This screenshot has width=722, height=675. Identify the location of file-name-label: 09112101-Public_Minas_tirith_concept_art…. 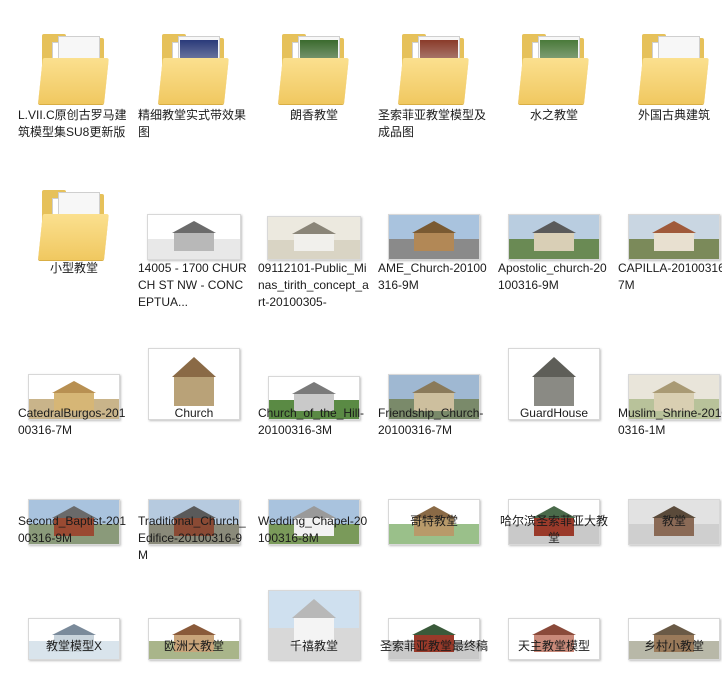
(313, 285).